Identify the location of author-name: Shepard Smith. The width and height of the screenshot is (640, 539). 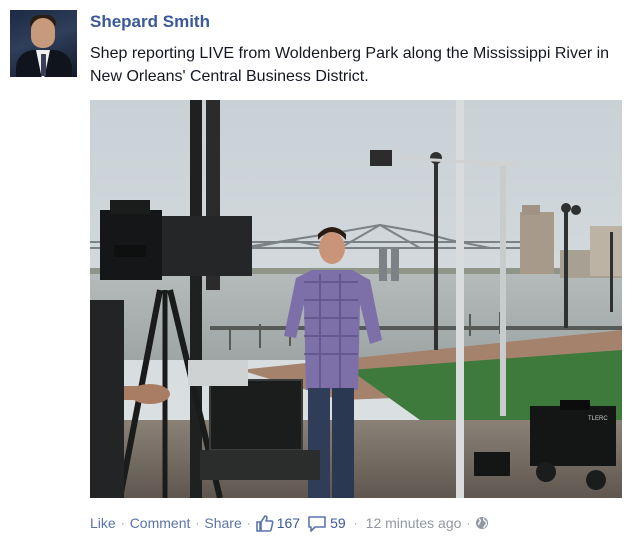
(150, 22).